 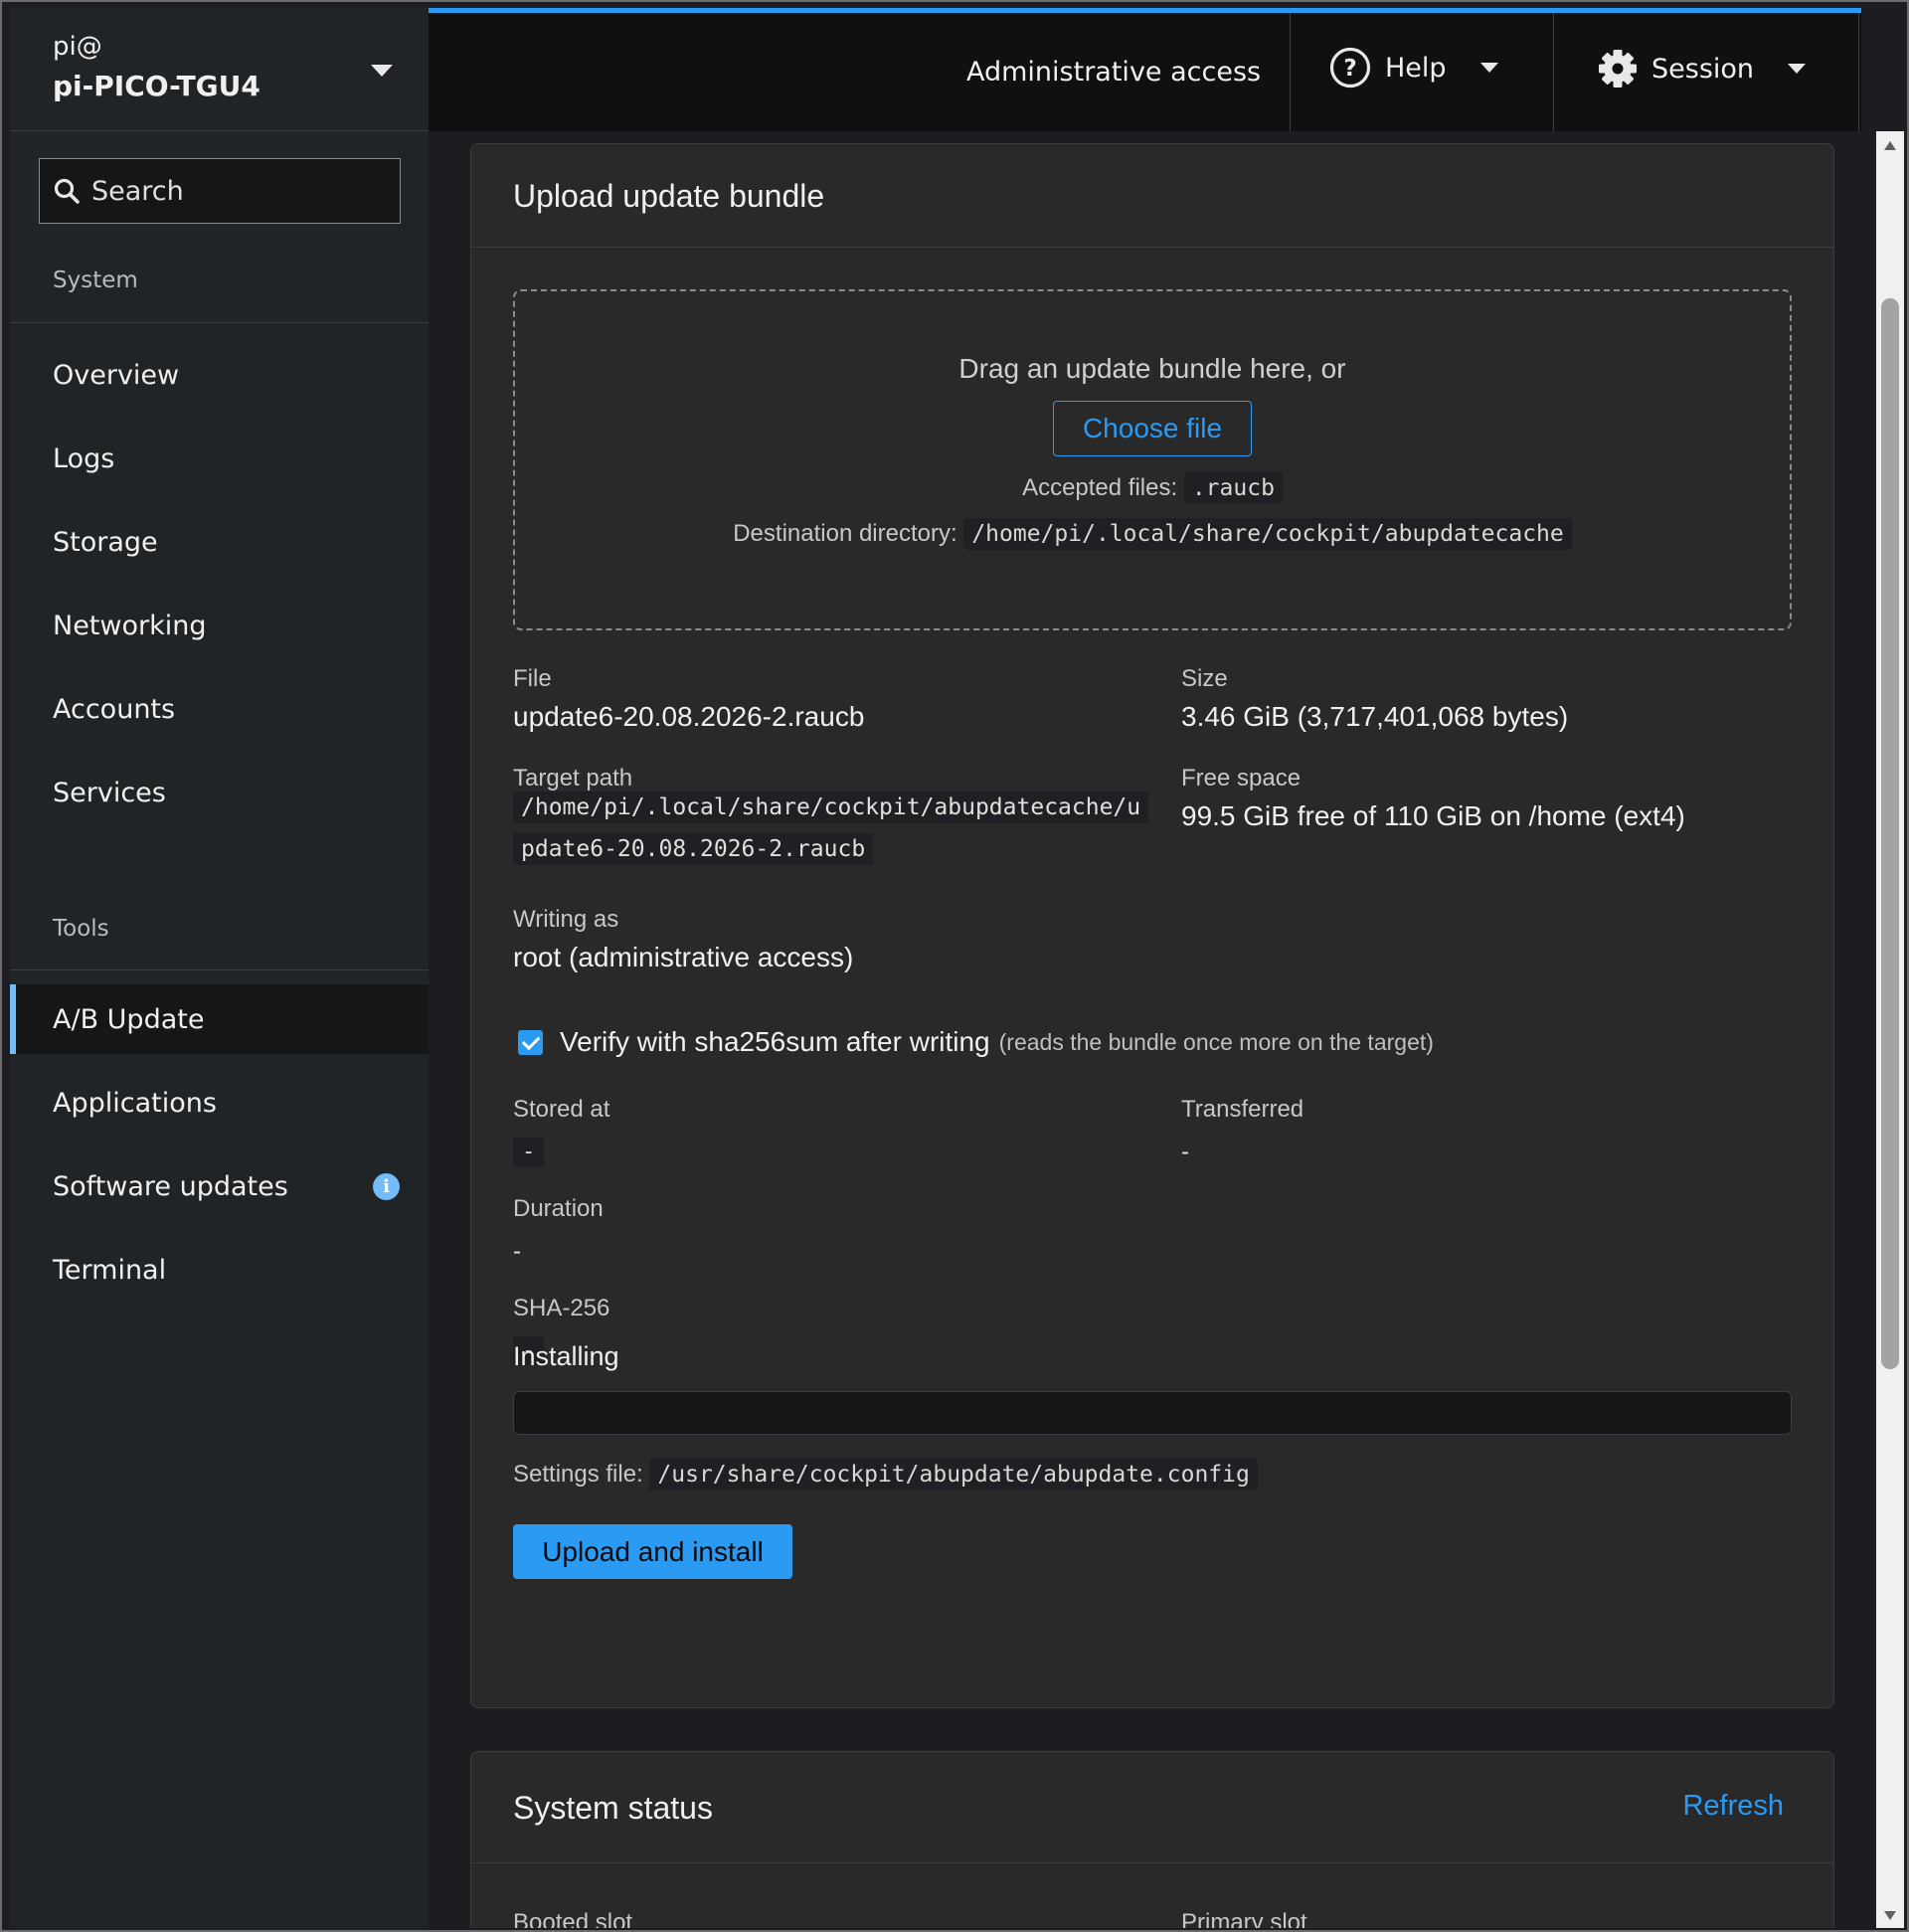 What do you see at coordinates (219, 458) in the screenshot?
I see `sidebar-item-logs: Logs` at bounding box center [219, 458].